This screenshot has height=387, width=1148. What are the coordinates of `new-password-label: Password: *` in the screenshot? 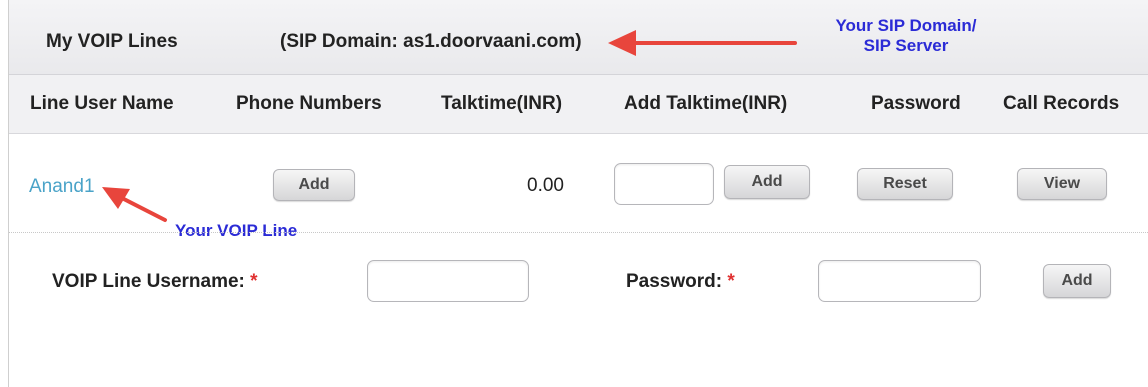 It's located at (680, 282).